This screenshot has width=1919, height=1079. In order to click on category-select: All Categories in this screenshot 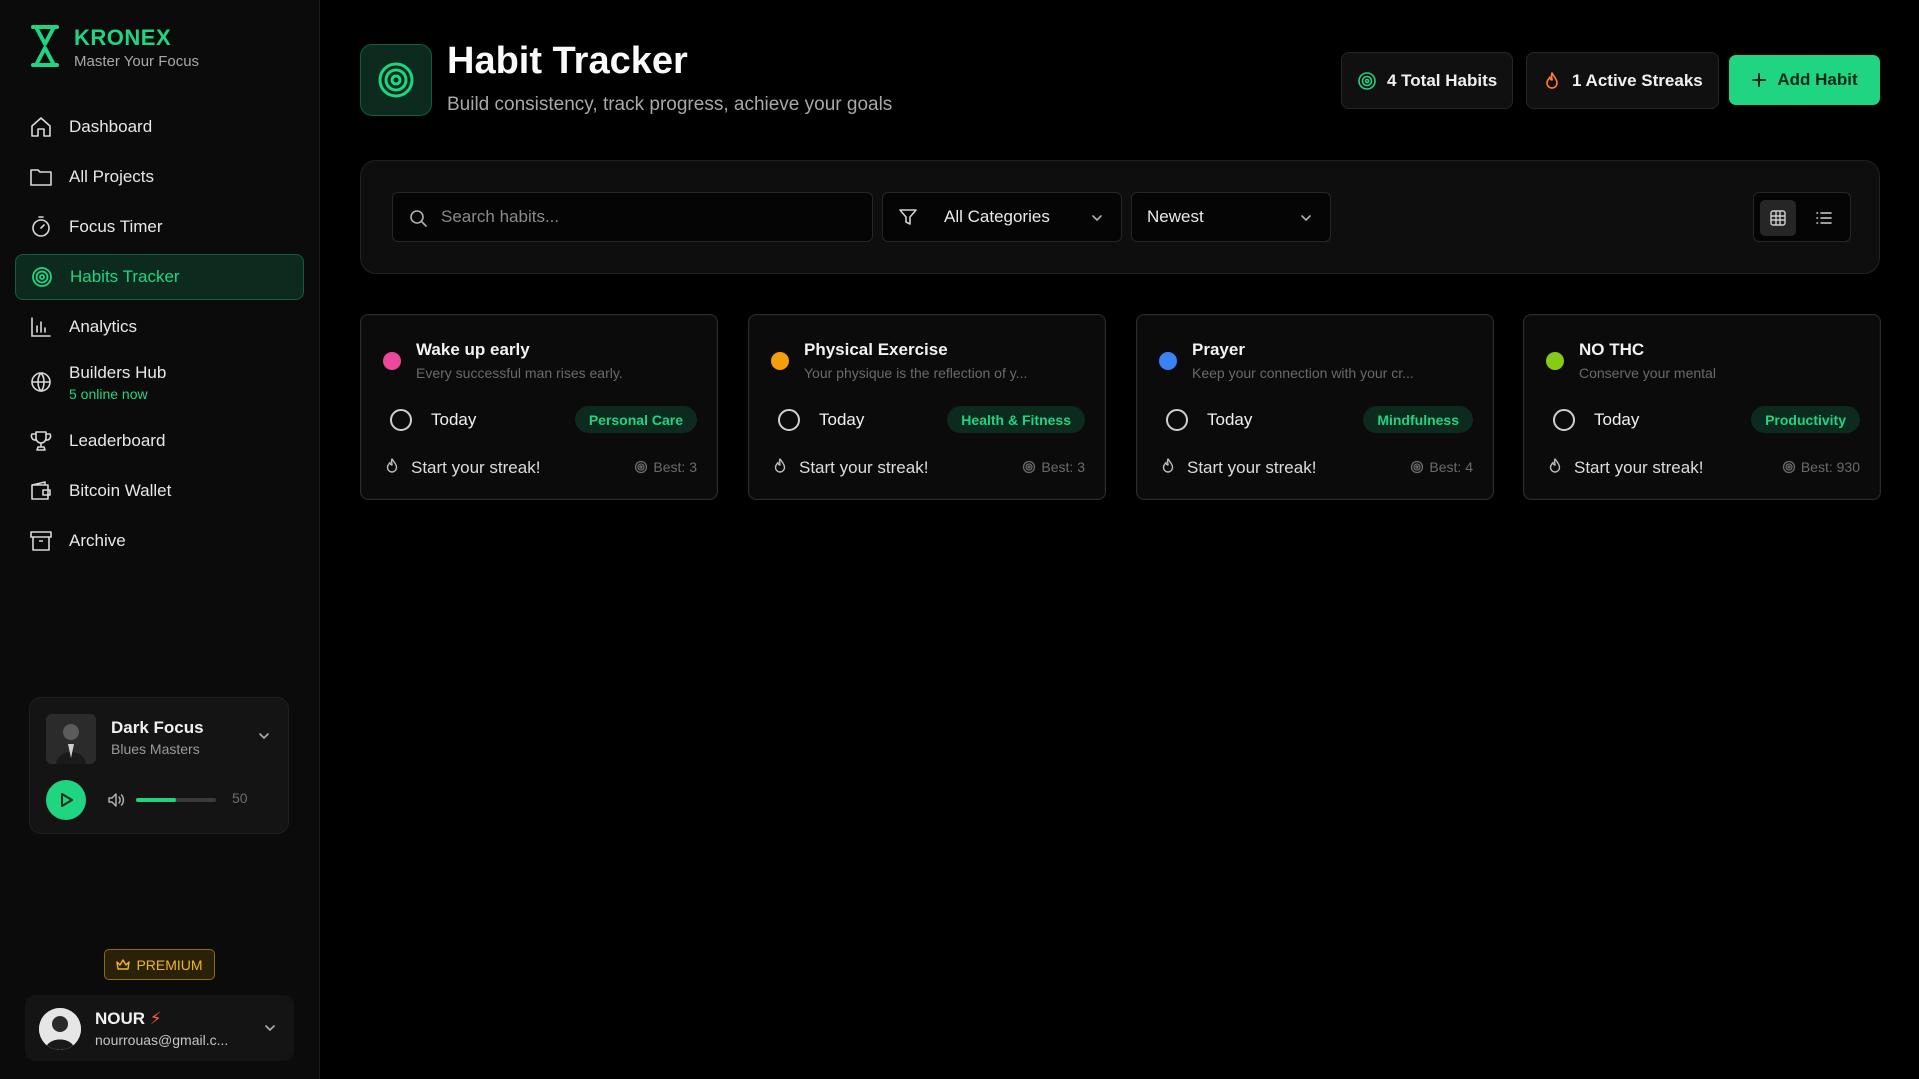, I will do `click(1002, 217)`.